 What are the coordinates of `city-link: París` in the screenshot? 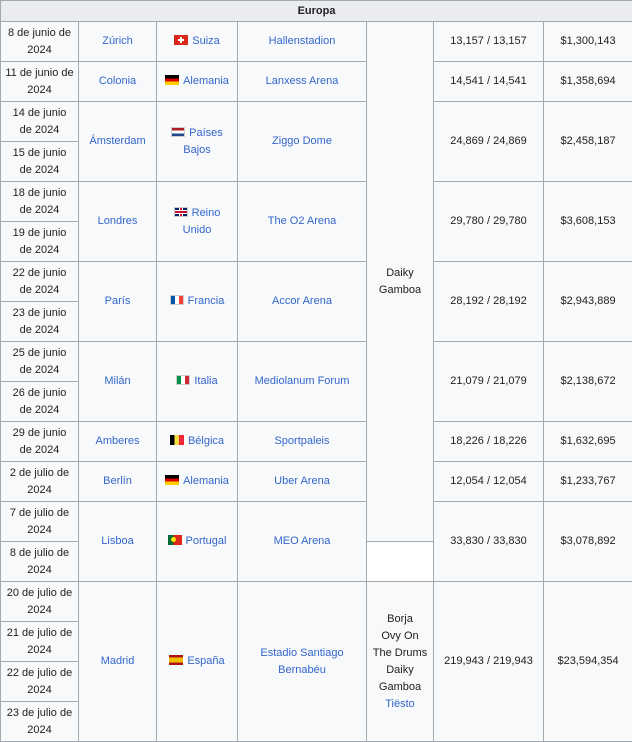 It's located at (118, 301).